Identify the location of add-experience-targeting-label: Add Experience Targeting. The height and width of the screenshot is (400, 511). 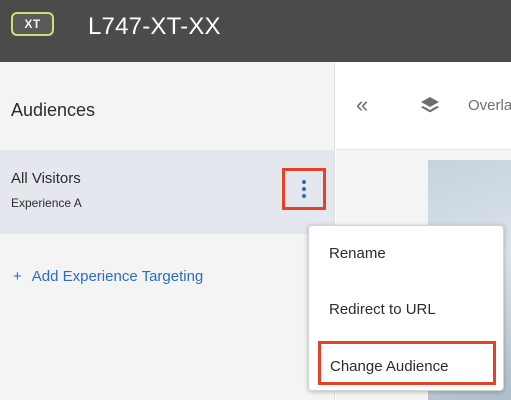
(117, 276).